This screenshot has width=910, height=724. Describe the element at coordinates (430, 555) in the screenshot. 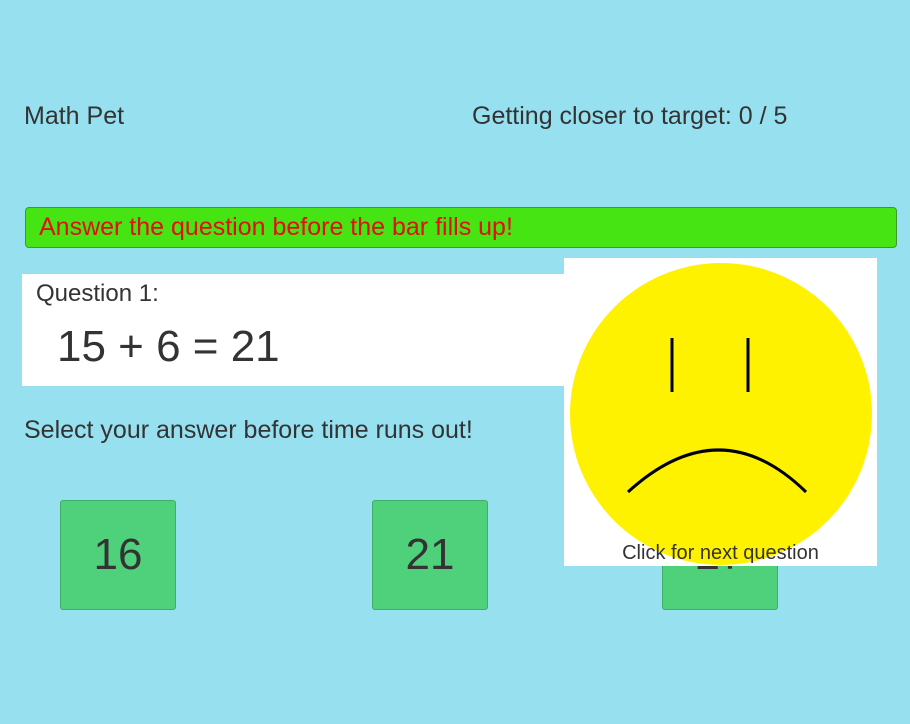

I see `answer-button-2: 21` at that location.